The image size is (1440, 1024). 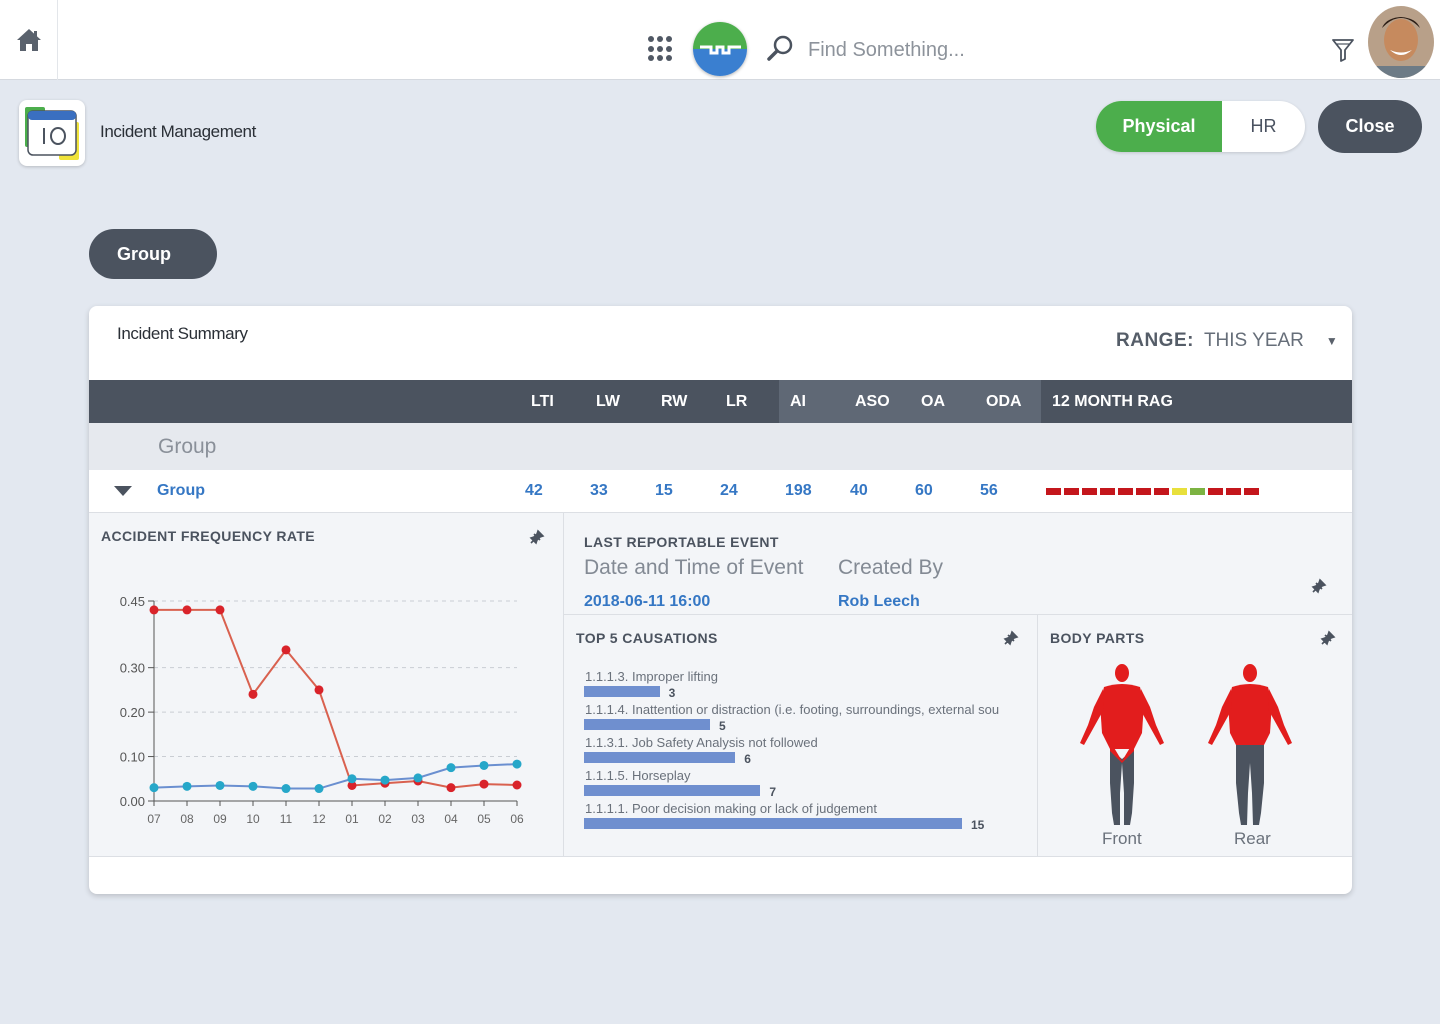 I want to click on home-button, so click(x=29, y=40).